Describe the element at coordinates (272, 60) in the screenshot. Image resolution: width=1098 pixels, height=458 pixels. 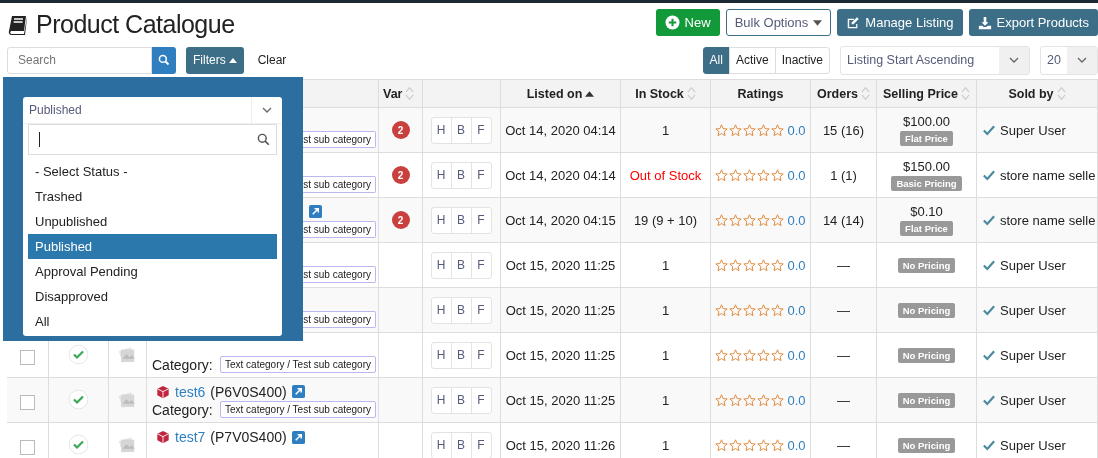
I see `clear-link: Clear` at that location.